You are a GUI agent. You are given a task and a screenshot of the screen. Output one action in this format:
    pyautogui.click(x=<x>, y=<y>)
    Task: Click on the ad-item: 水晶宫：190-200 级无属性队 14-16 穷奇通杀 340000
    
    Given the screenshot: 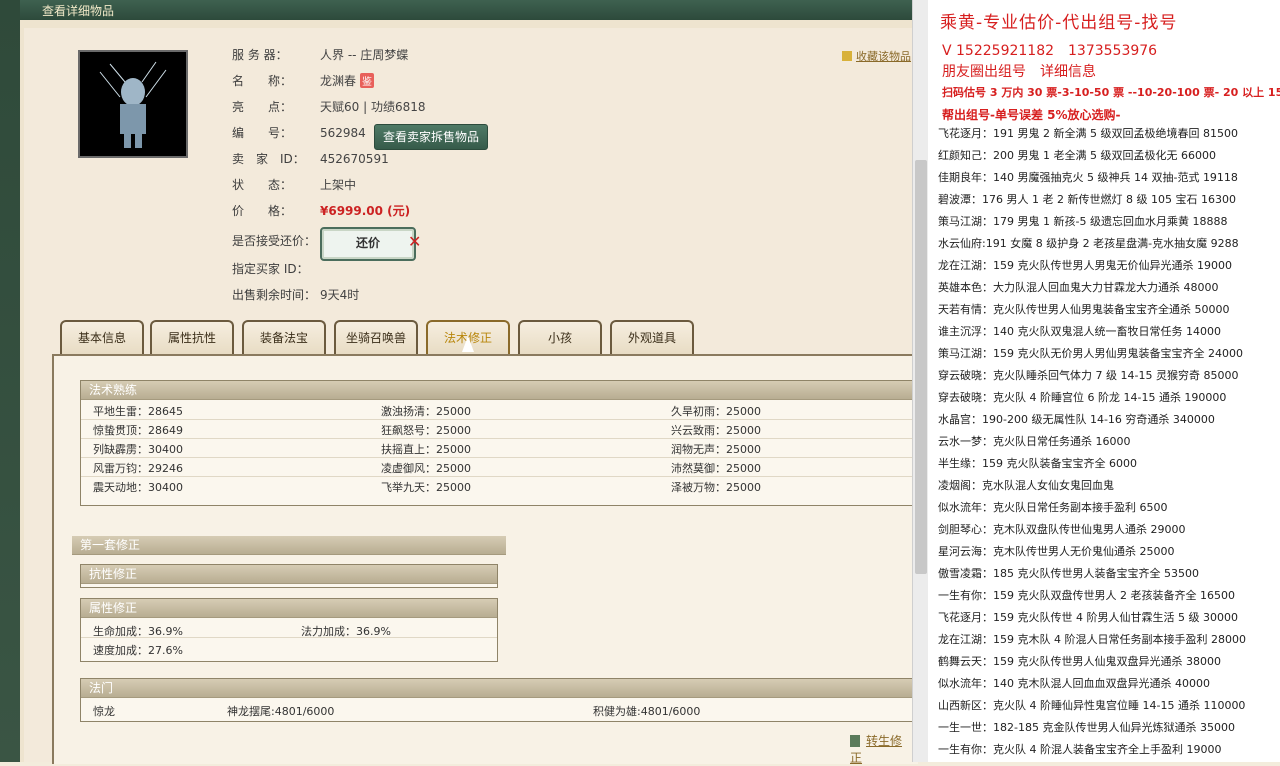 What is the action you would take?
    pyautogui.click(x=1076, y=419)
    